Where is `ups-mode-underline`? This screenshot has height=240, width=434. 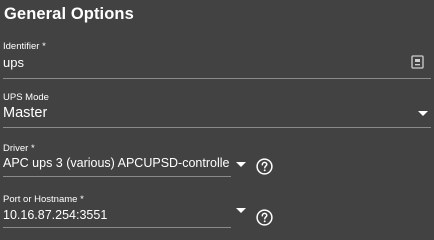 ups-mode-underline is located at coordinates (217, 127).